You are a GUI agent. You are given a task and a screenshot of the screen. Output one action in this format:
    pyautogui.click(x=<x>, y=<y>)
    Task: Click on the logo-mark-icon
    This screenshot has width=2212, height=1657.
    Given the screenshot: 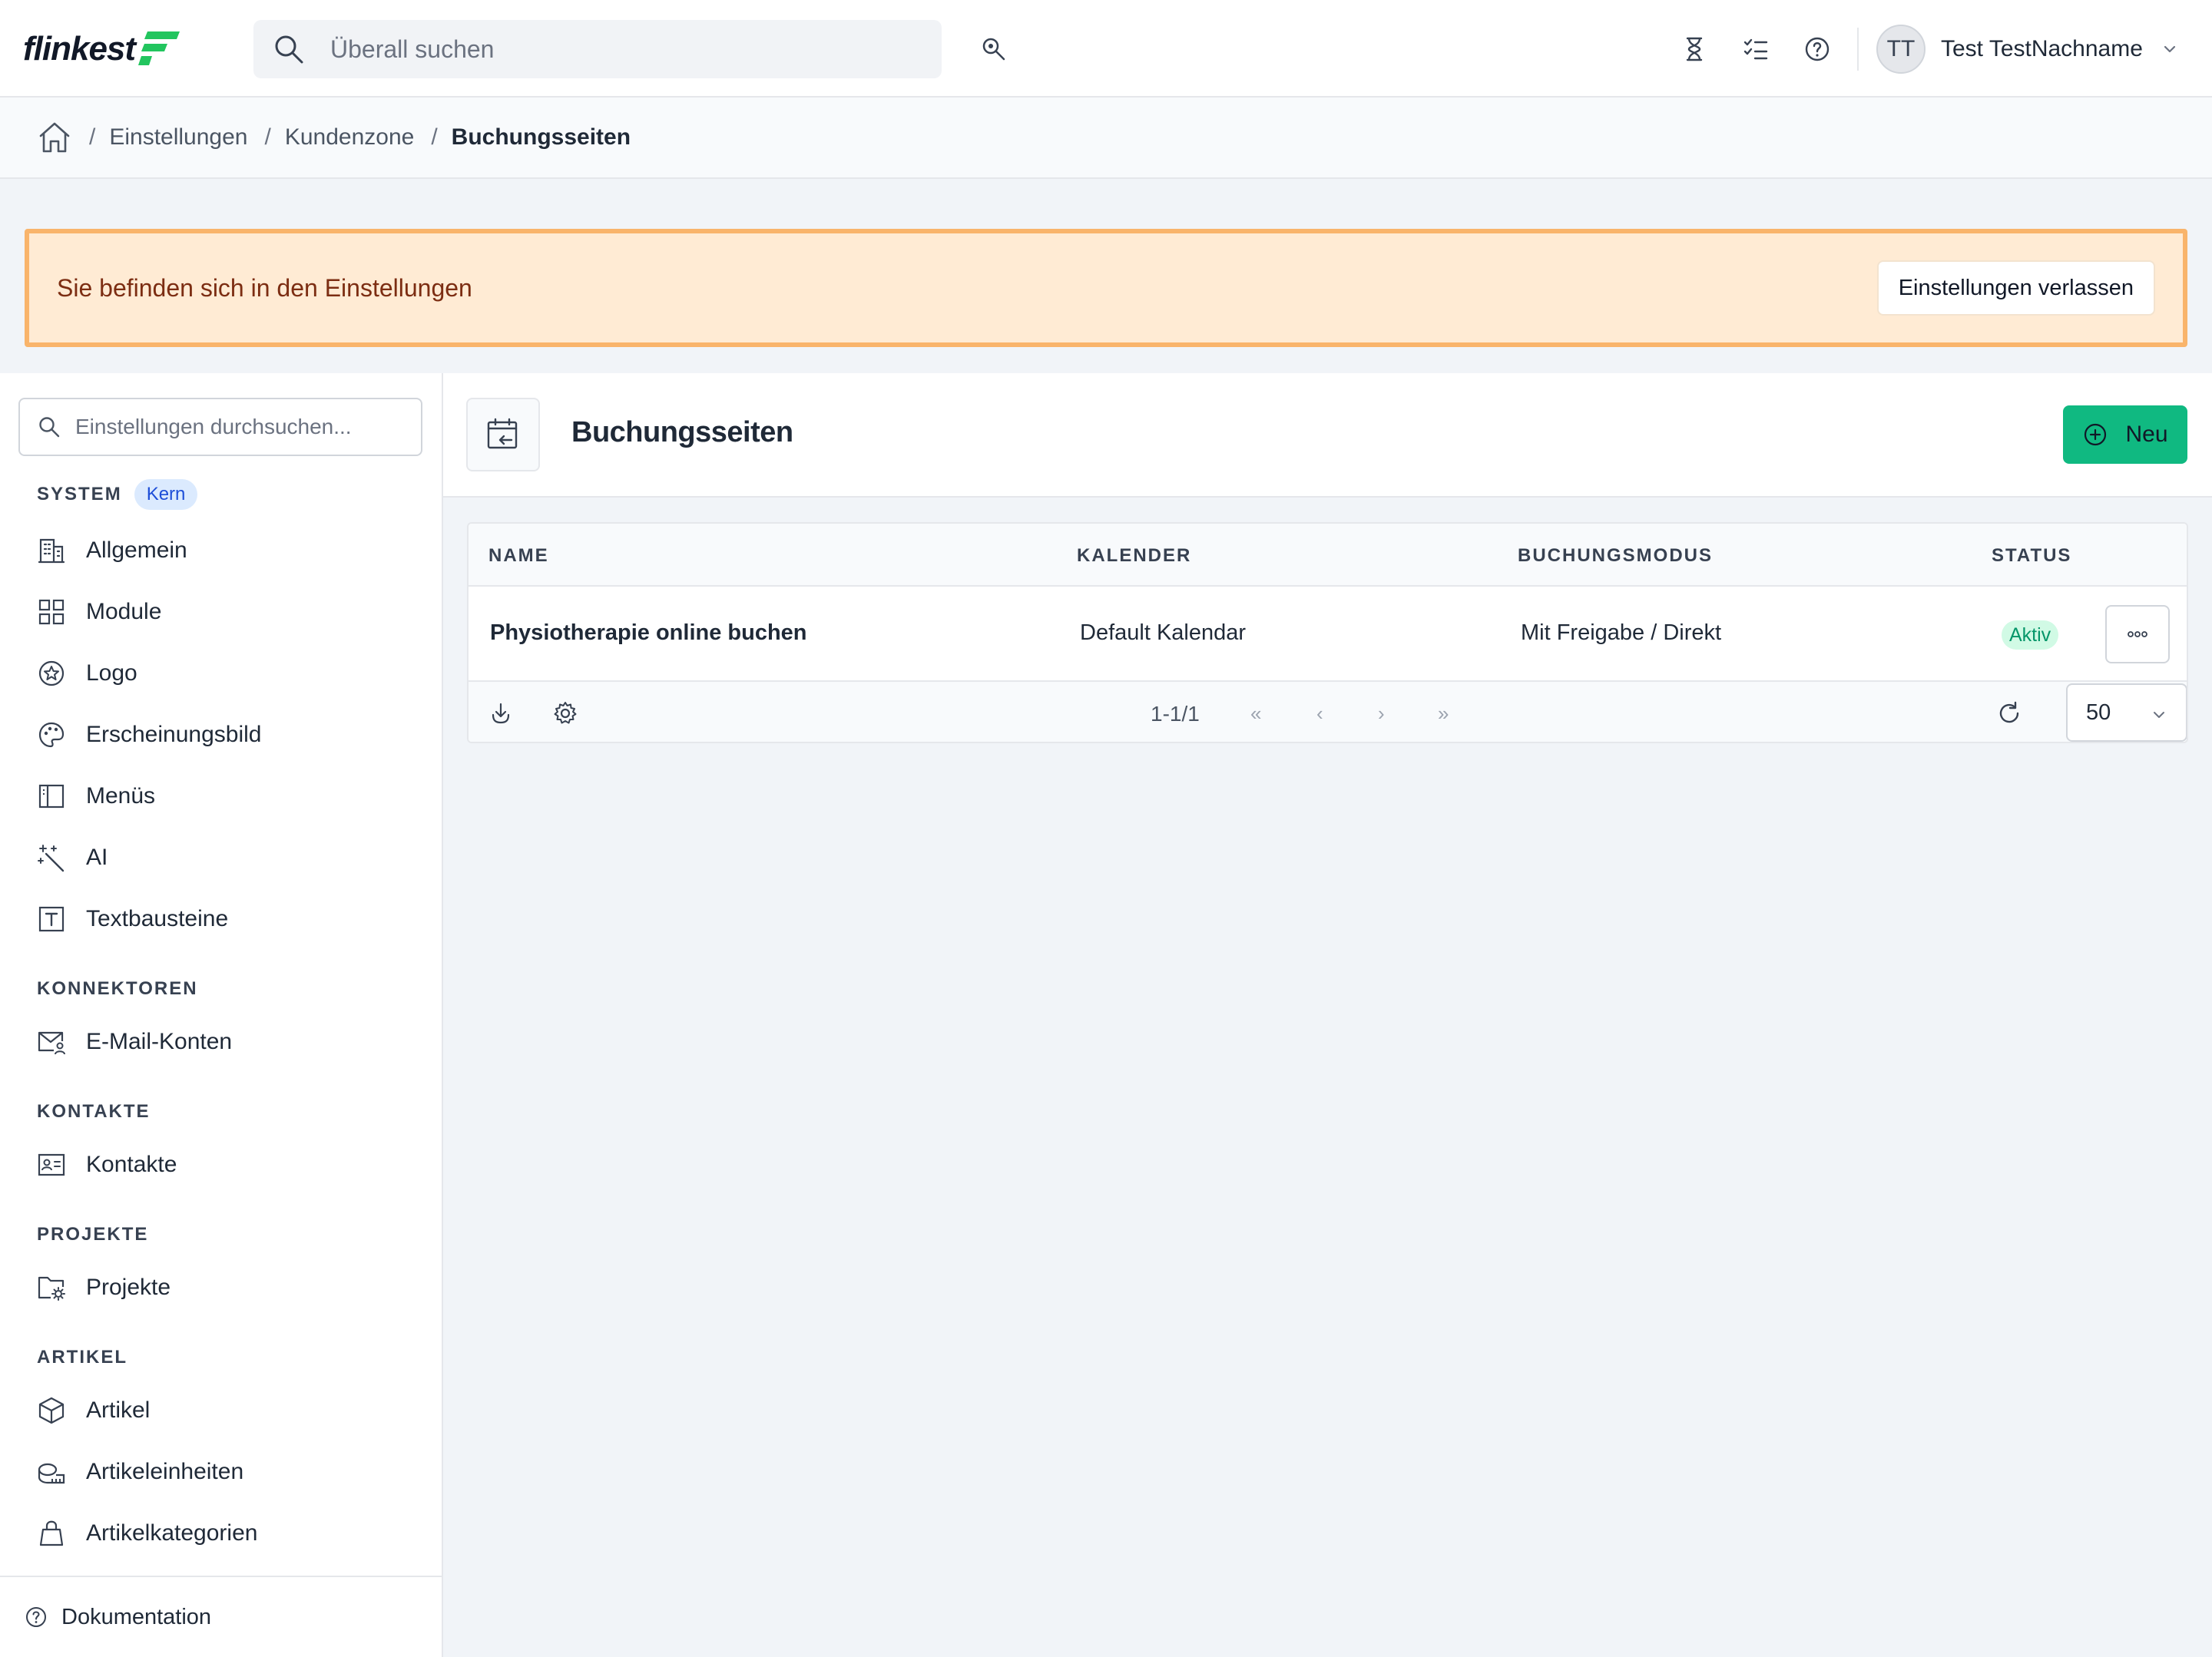 What is the action you would take?
    pyautogui.click(x=159, y=48)
    